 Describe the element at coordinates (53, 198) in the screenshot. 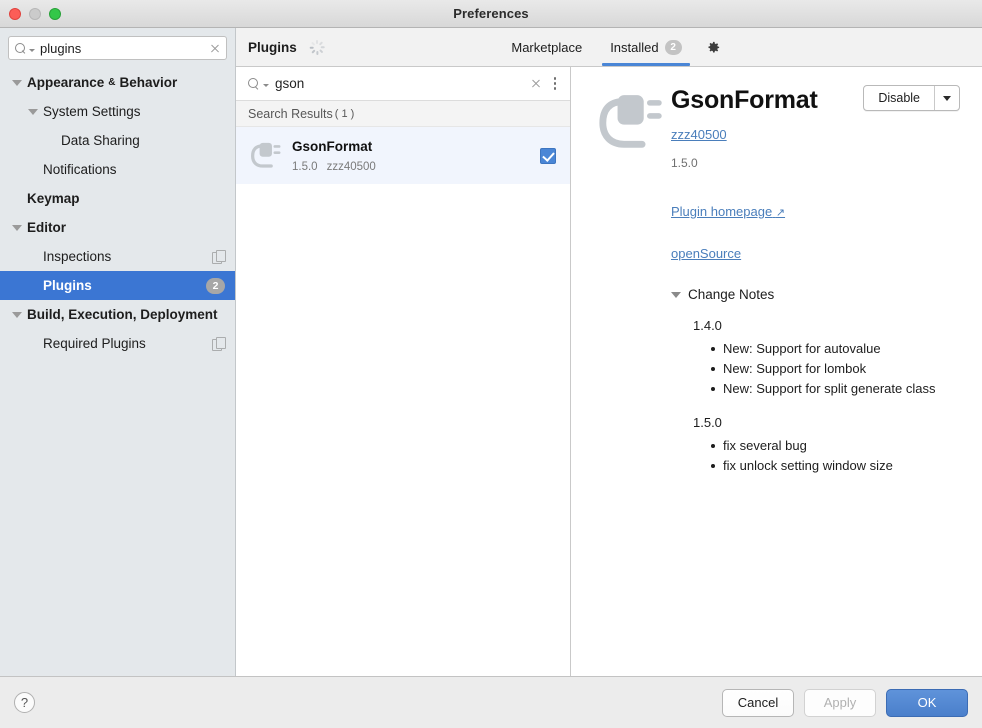

I see `sidebar-item-label: Keymap` at that location.